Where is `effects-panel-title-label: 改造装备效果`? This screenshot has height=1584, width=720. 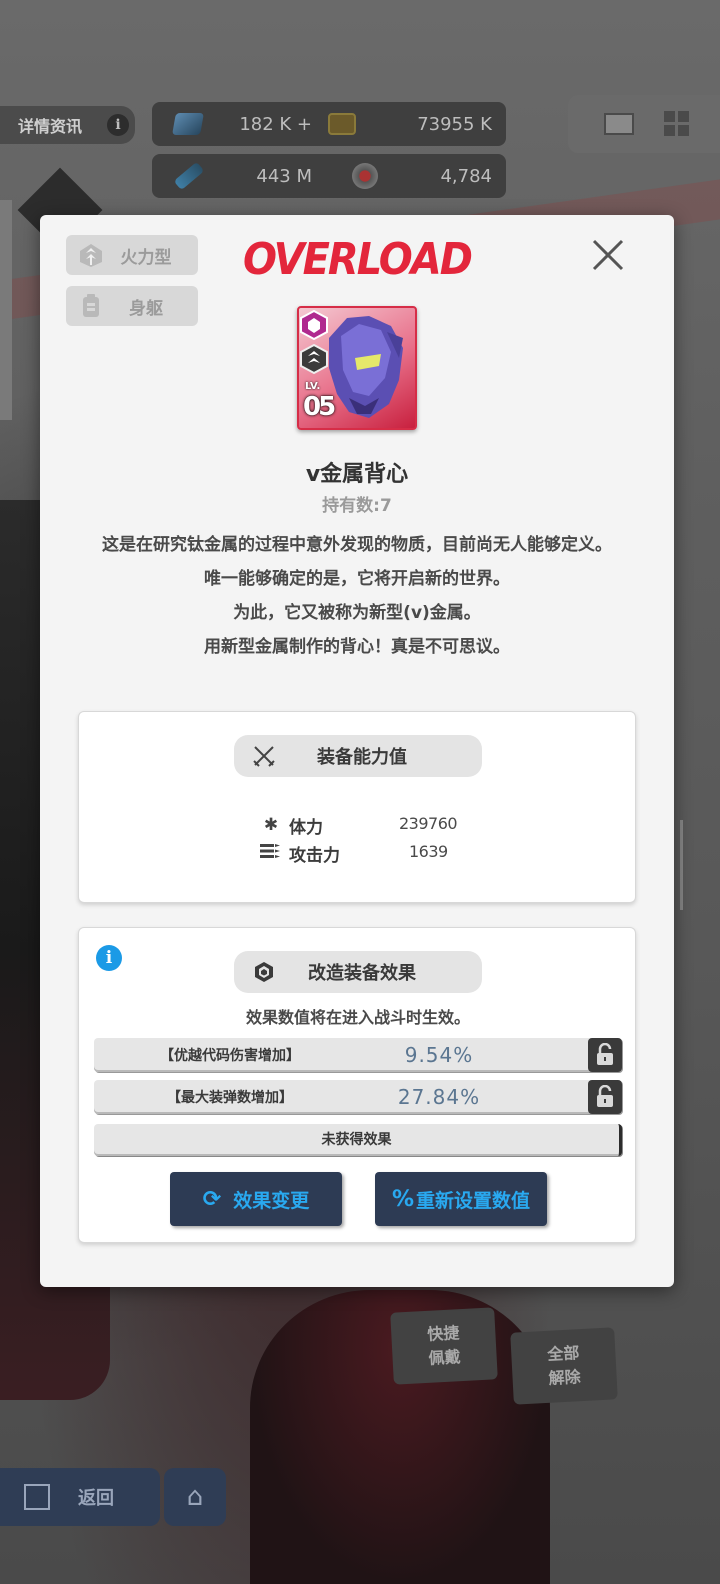 effects-panel-title-label: 改造装备效果 is located at coordinates (362, 973).